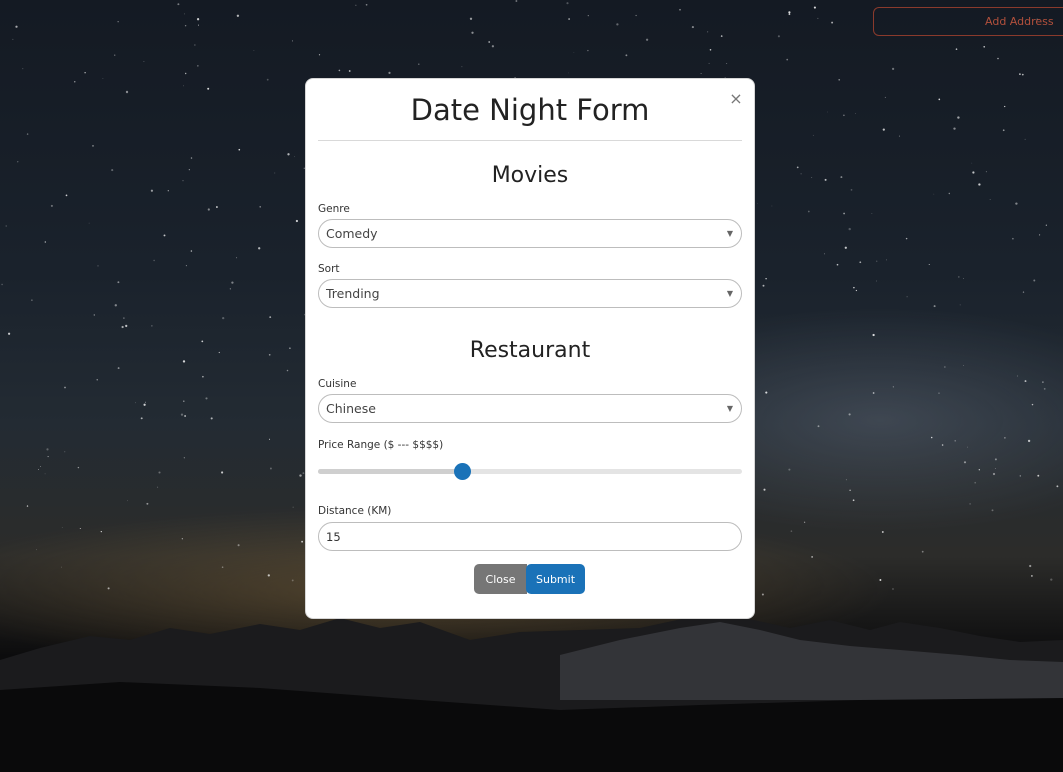 This screenshot has width=1063, height=772. What do you see at coordinates (530, 408) in the screenshot?
I see `cuisine-select: Chinese ▼` at bounding box center [530, 408].